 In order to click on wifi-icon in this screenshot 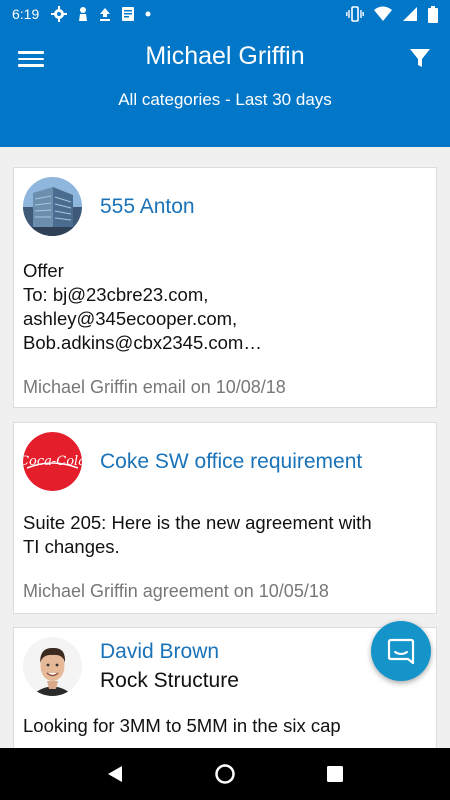, I will do `click(383, 13)`.